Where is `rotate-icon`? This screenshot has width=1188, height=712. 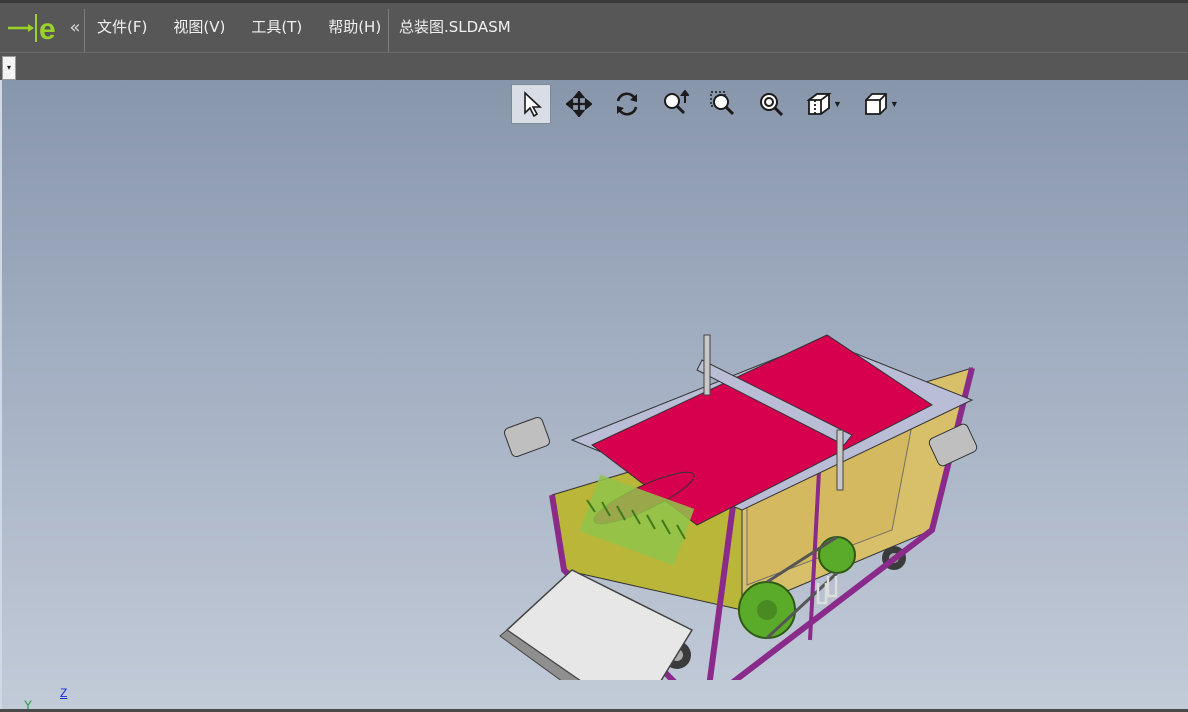
rotate-icon is located at coordinates (627, 104).